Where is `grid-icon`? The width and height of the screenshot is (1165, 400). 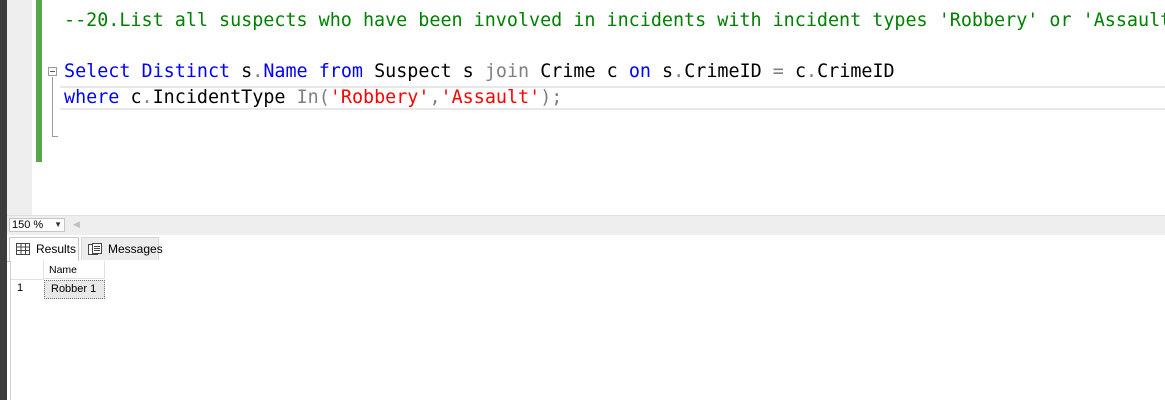 grid-icon is located at coordinates (23, 249).